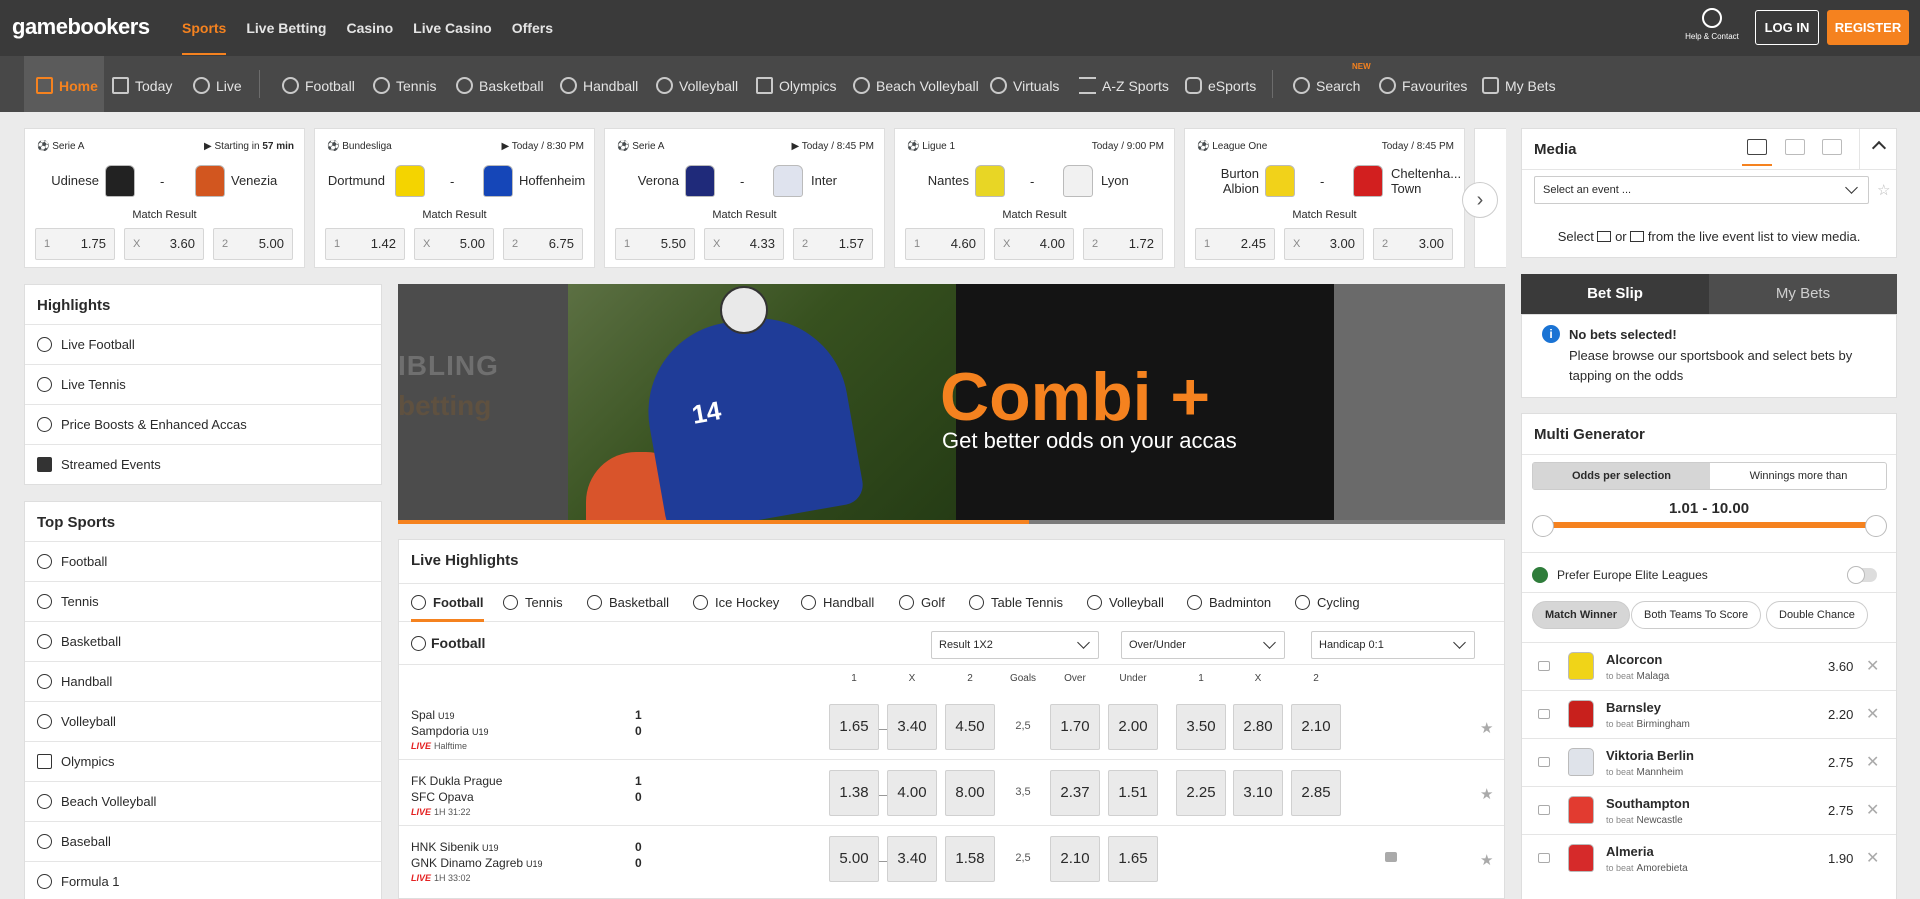 Image resolution: width=1920 pixels, height=899 pixels. What do you see at coordinates (1229, 603) in the screenshot?
I see `tab-badminton: Badminton` at bounding box center [1229, 603].